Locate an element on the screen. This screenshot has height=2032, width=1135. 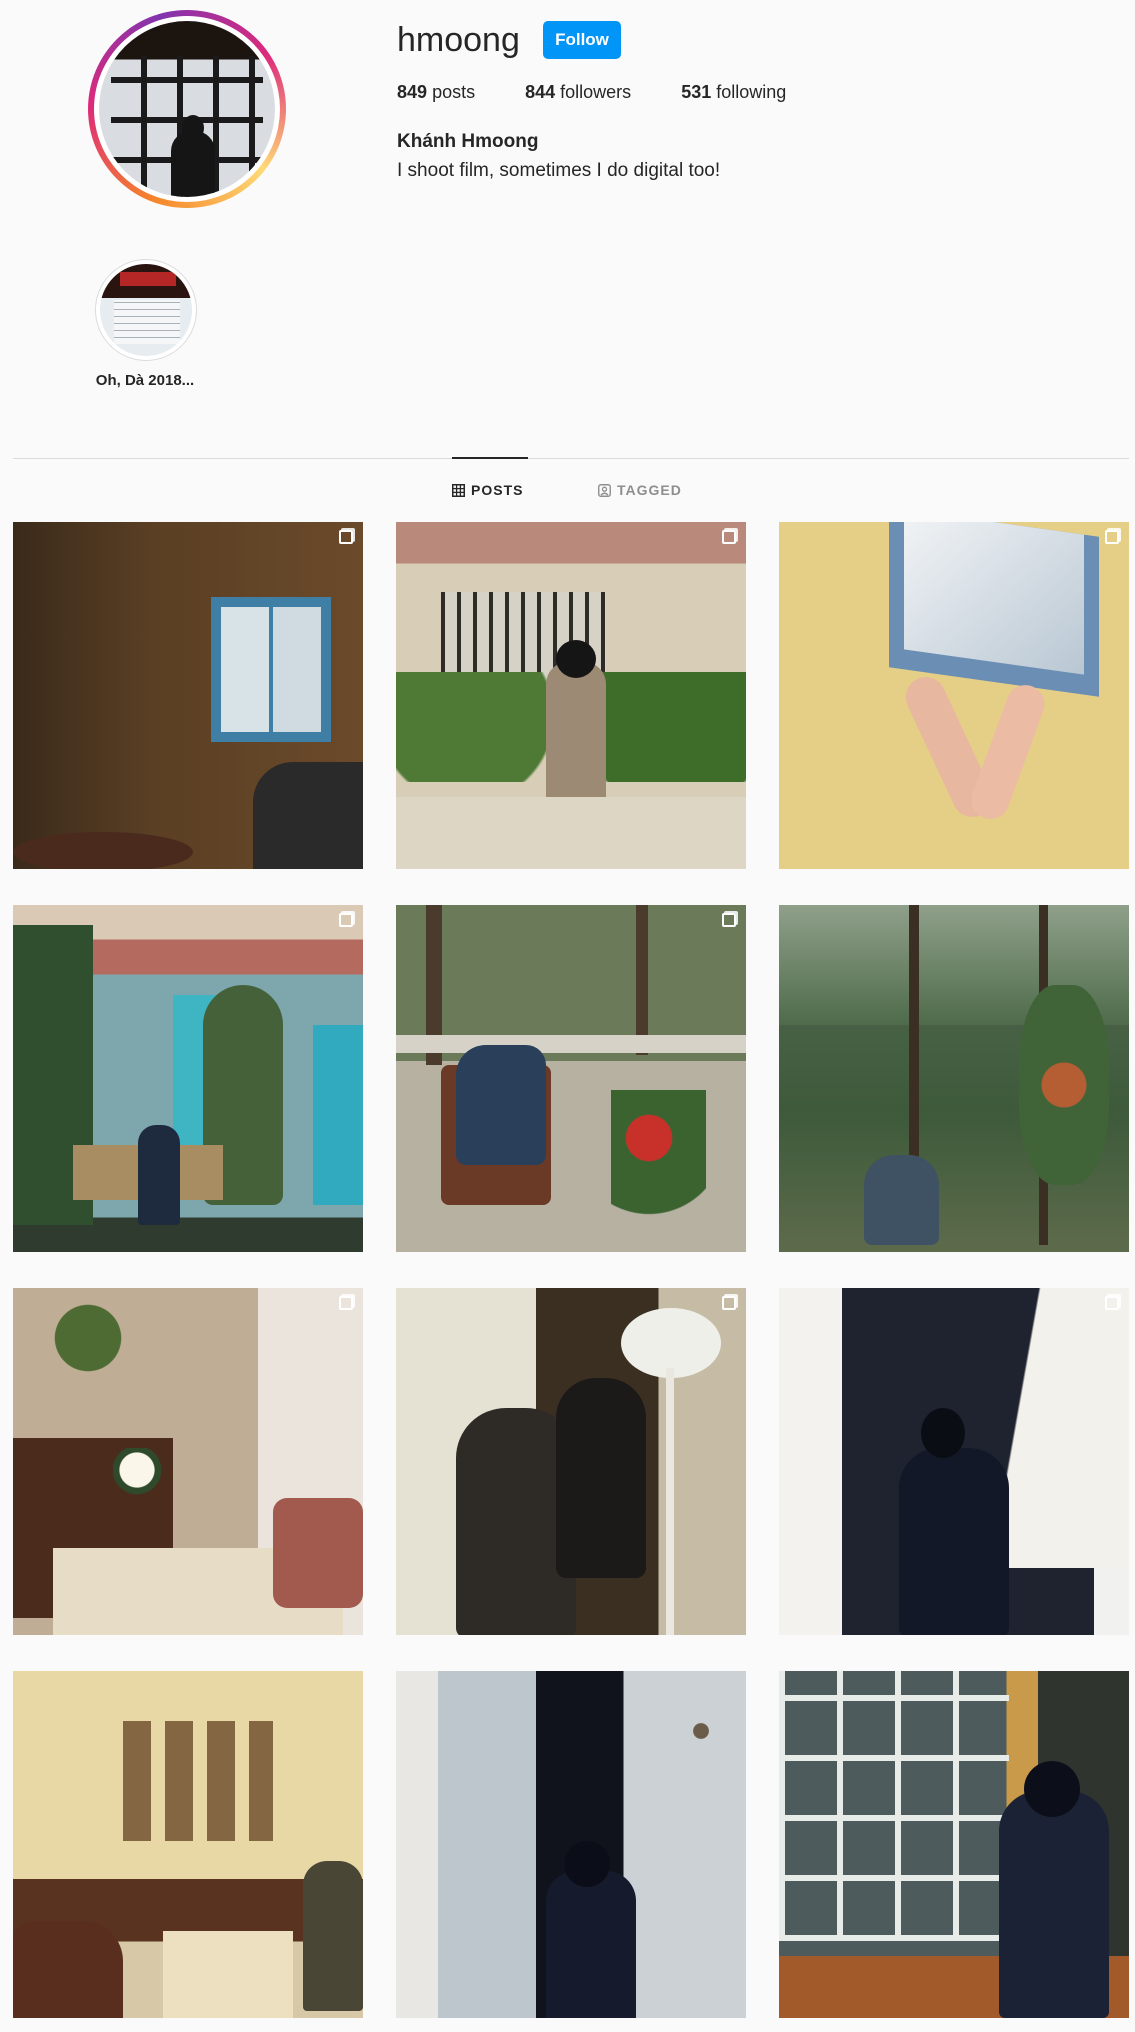
avatar-border is located at coordinates (187, 109).